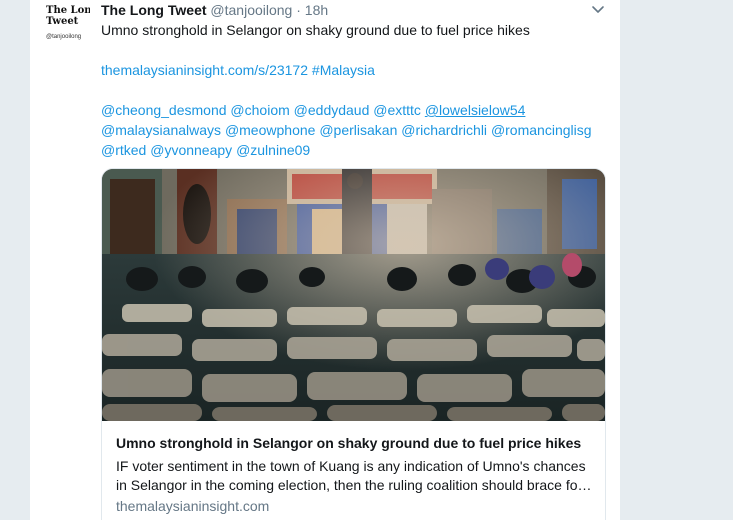 This screenshot has height=520, width=733. I want to click on tweet-timestamp: 18h, so click(316, 10).